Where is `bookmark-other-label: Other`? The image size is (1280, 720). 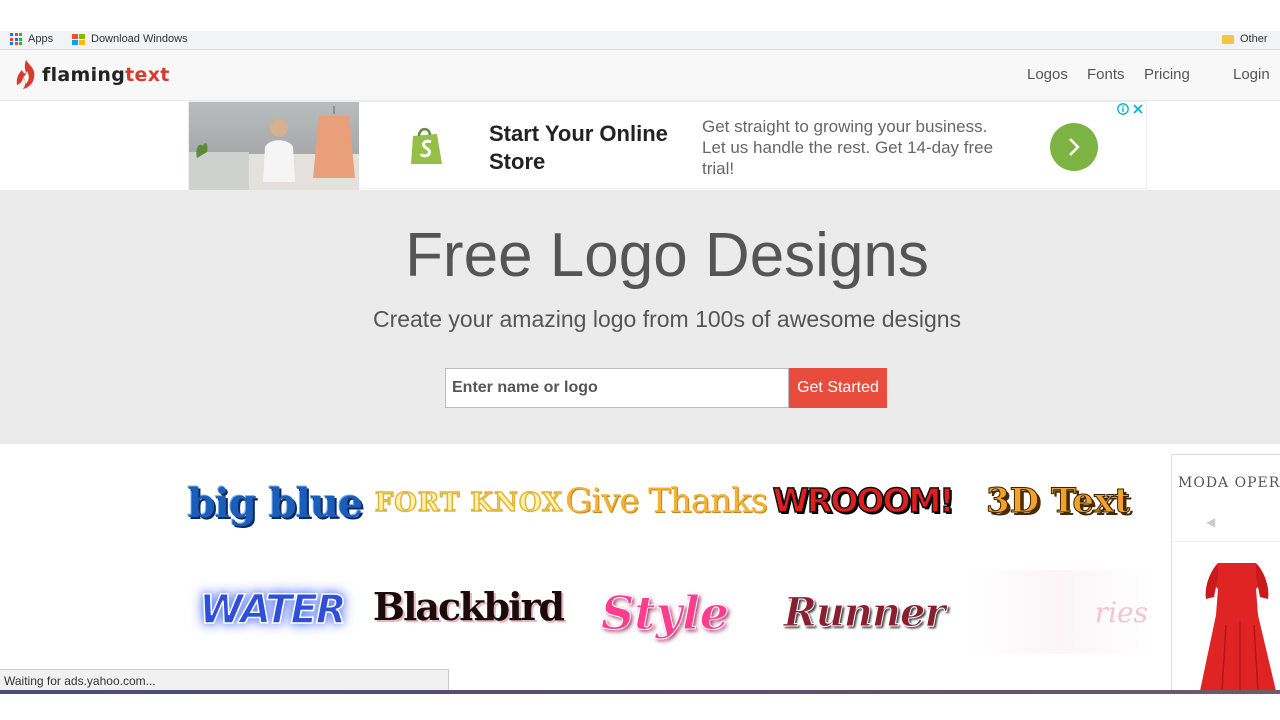
bookmark-other-label: Other is located at coordinates (1254, 39).